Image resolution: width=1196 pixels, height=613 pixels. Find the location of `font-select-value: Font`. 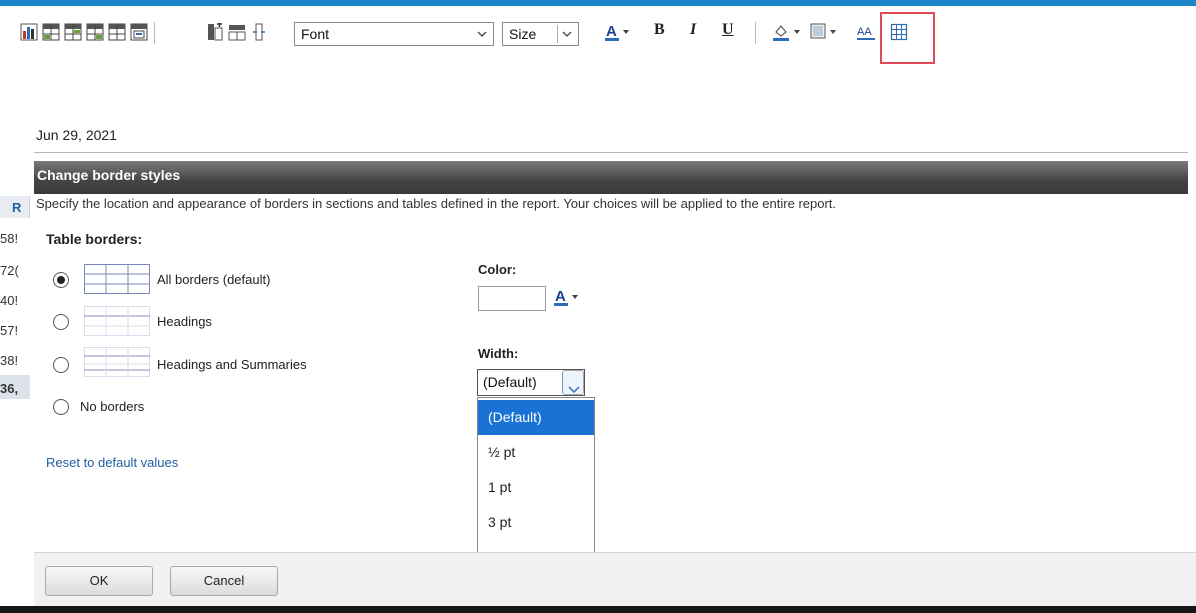

font-select-value: Font is located at coordinates (315, 34).